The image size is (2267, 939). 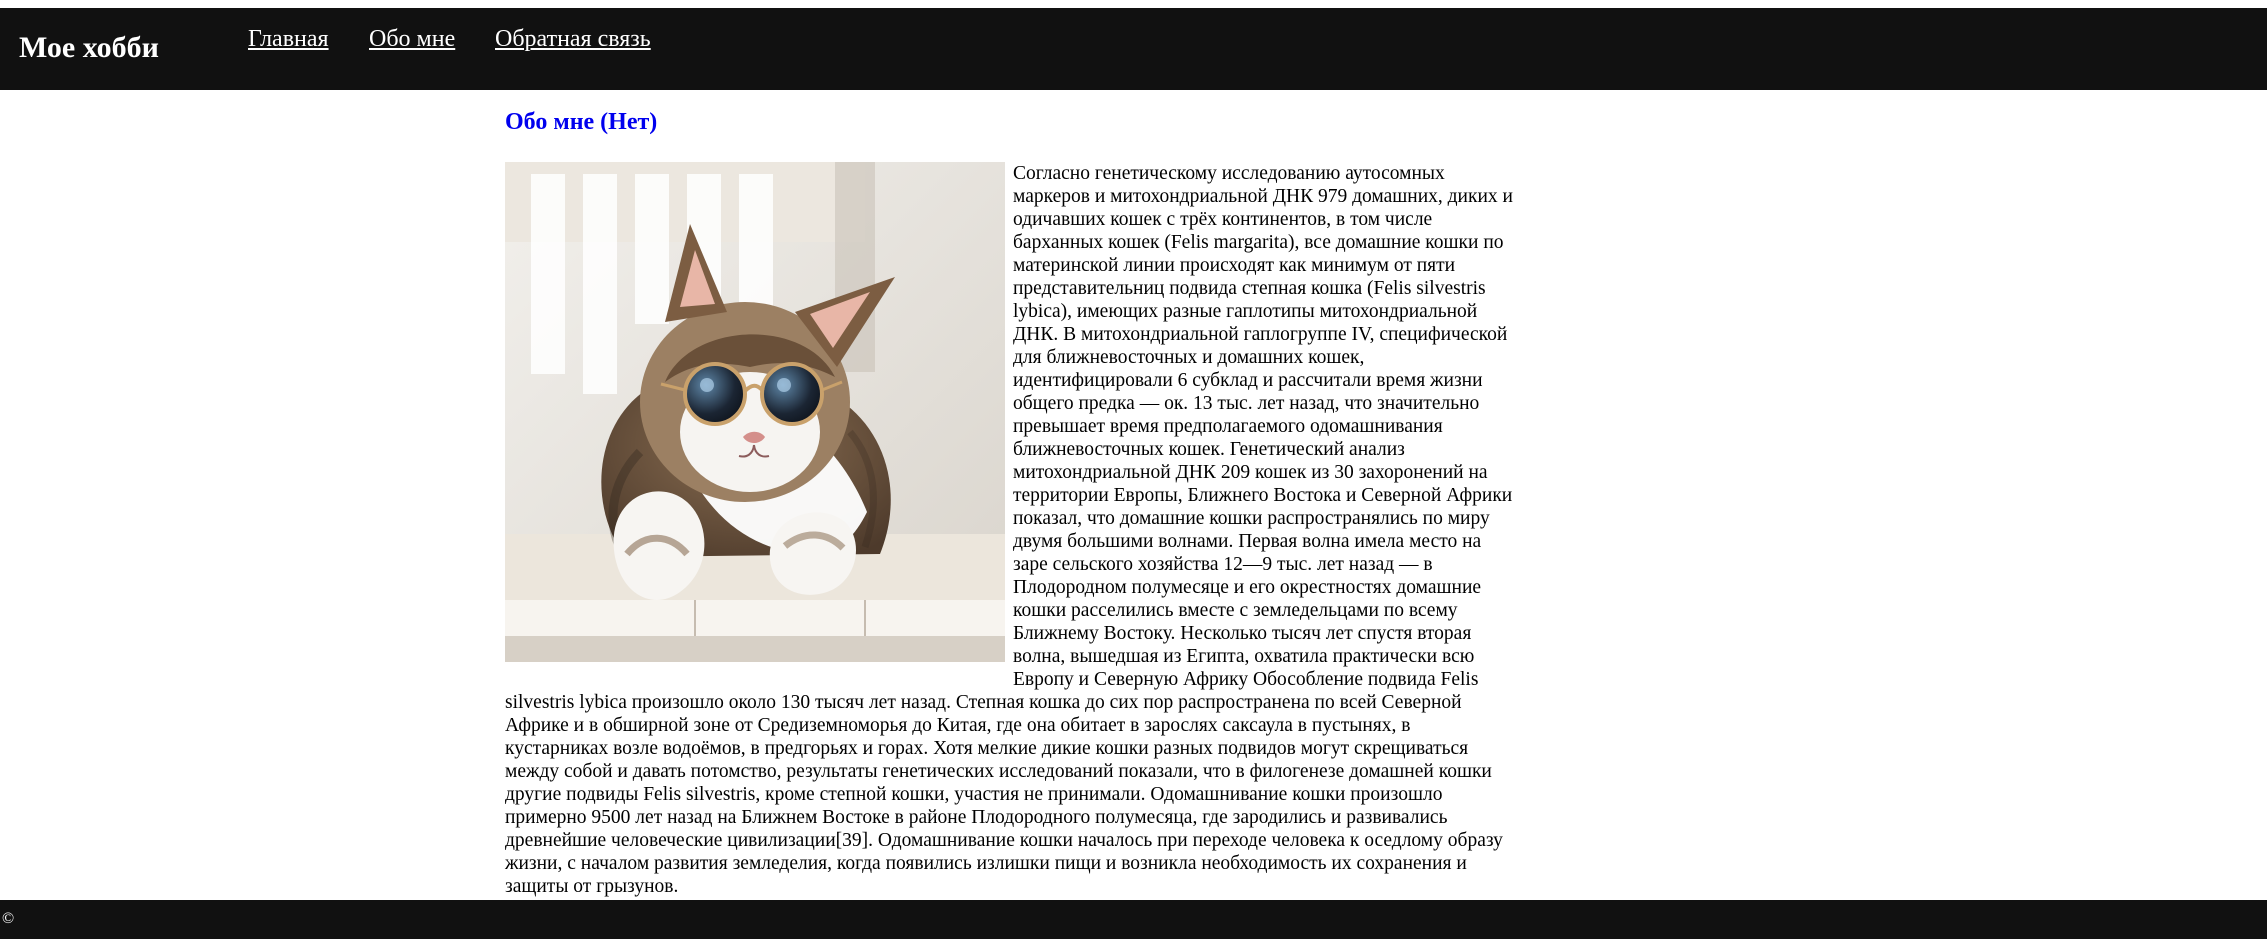 What do you see at coordinates (412, 39) in the screenshot?
I see `nav-link-about: Обо мне` at bounding box center [412, 39].